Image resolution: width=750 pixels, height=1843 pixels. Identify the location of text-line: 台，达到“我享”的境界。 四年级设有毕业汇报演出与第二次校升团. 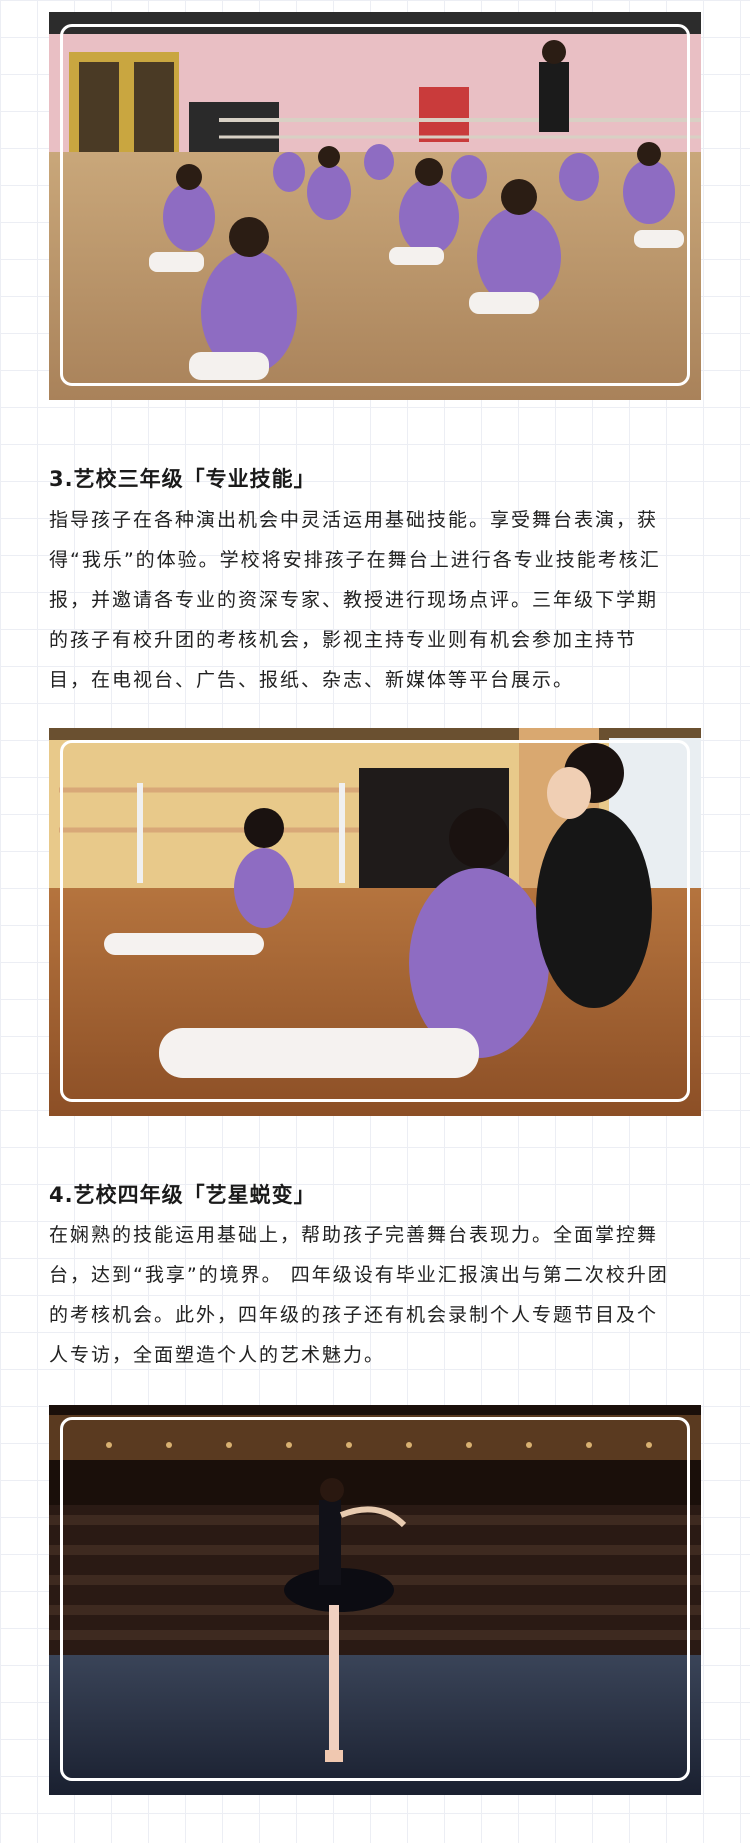
(359, 1275).